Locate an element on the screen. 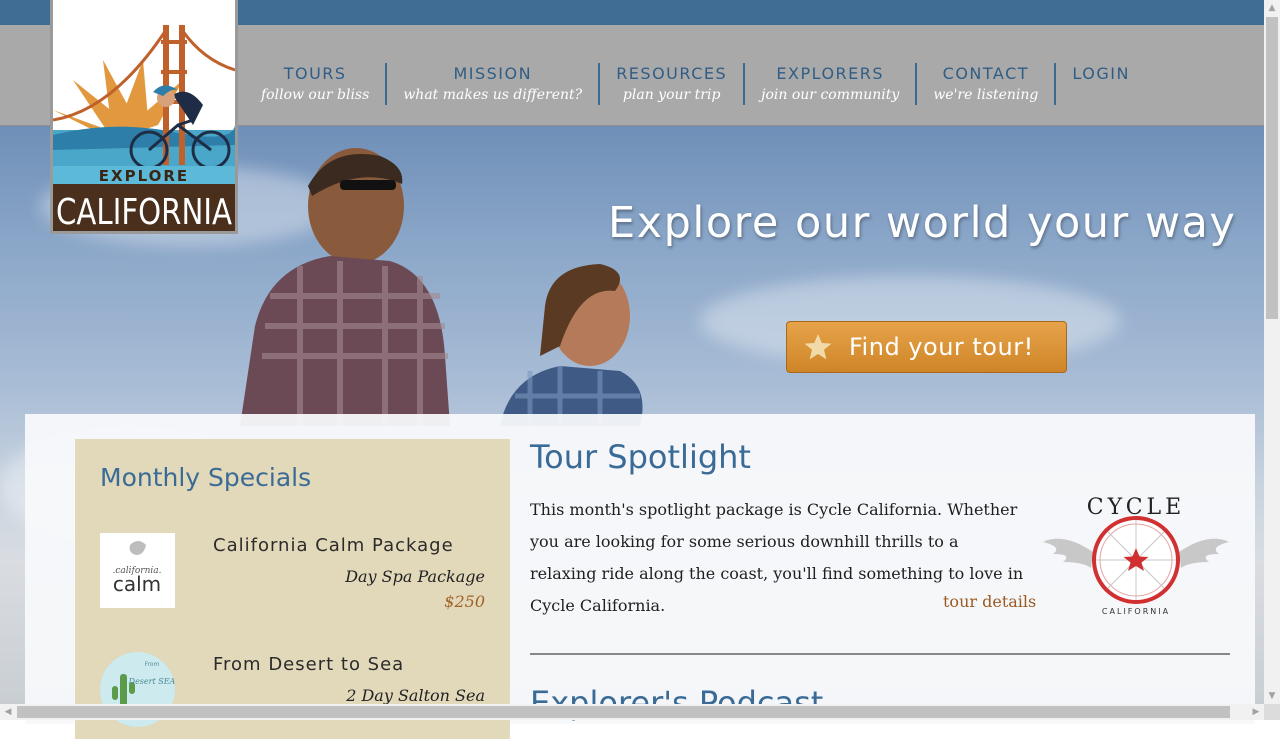 This screenshot has width=1280, height=742. nav-contact-title: CONTACT is located at coordinates (986, 73).